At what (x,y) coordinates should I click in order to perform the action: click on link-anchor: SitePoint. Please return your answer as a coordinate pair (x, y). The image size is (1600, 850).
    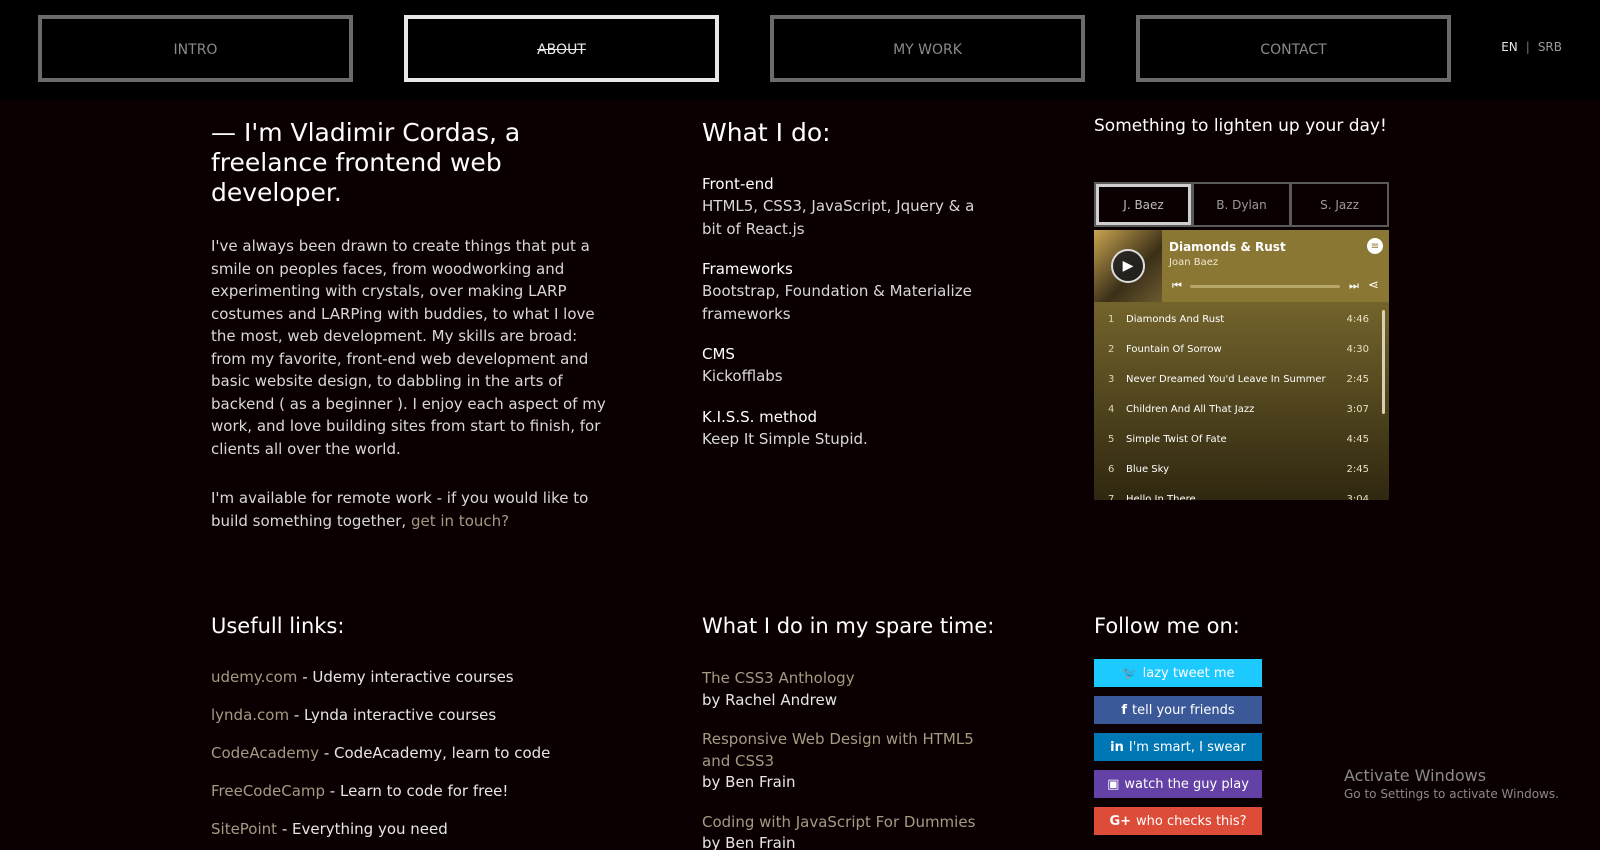
    Looking at the image, I should click on (244, 829).